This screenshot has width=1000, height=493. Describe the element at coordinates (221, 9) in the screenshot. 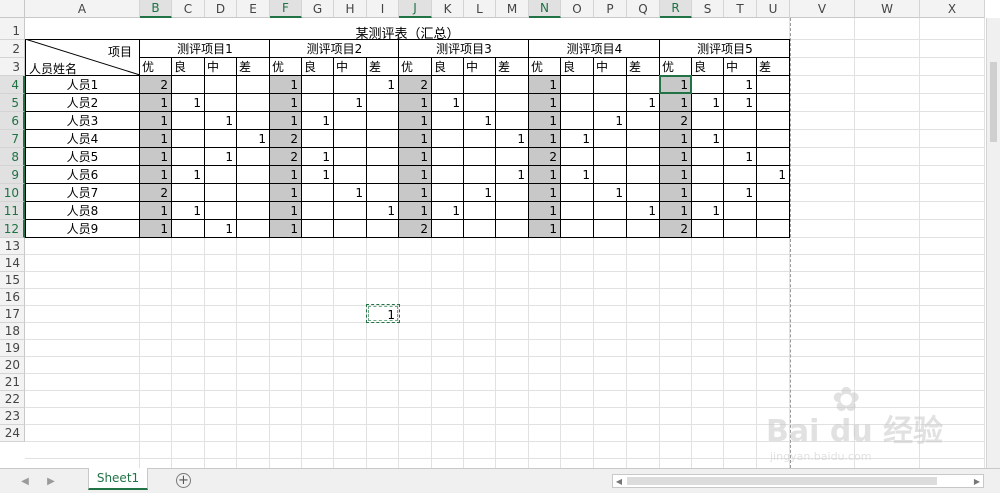

I see `column-header-D: D` at that location.